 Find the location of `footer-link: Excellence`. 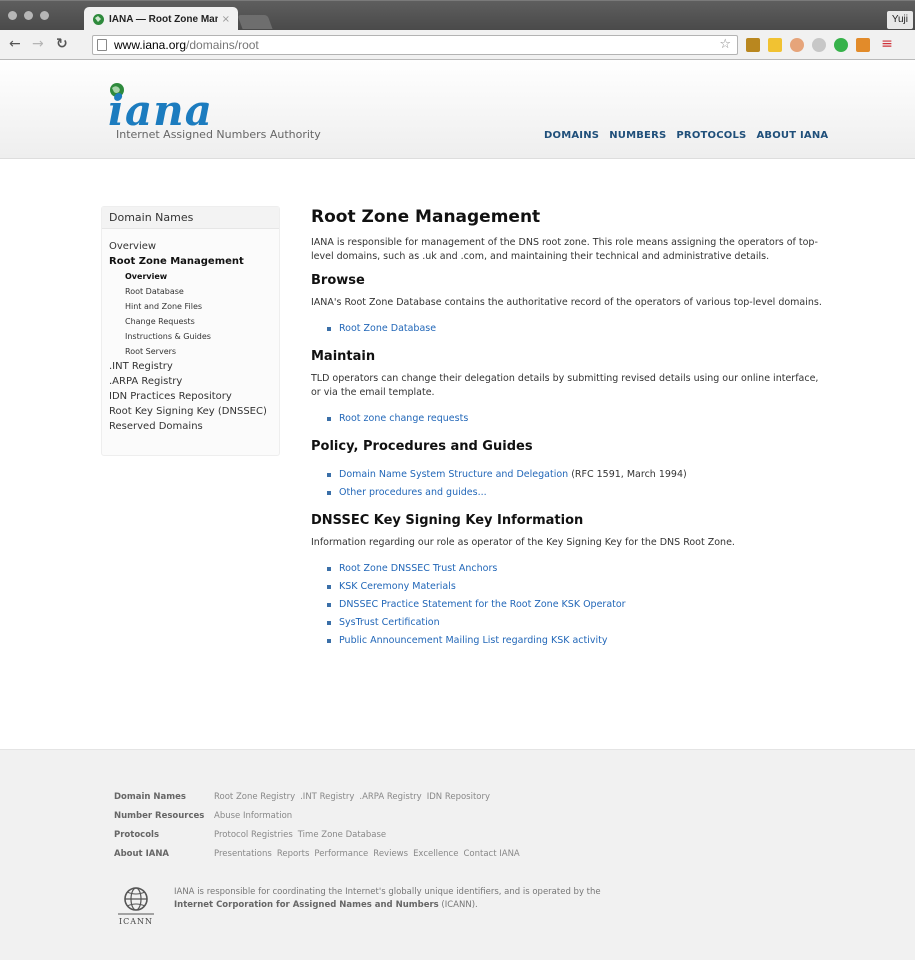

footer-link: Excellence is located at coordinates (435, 854).